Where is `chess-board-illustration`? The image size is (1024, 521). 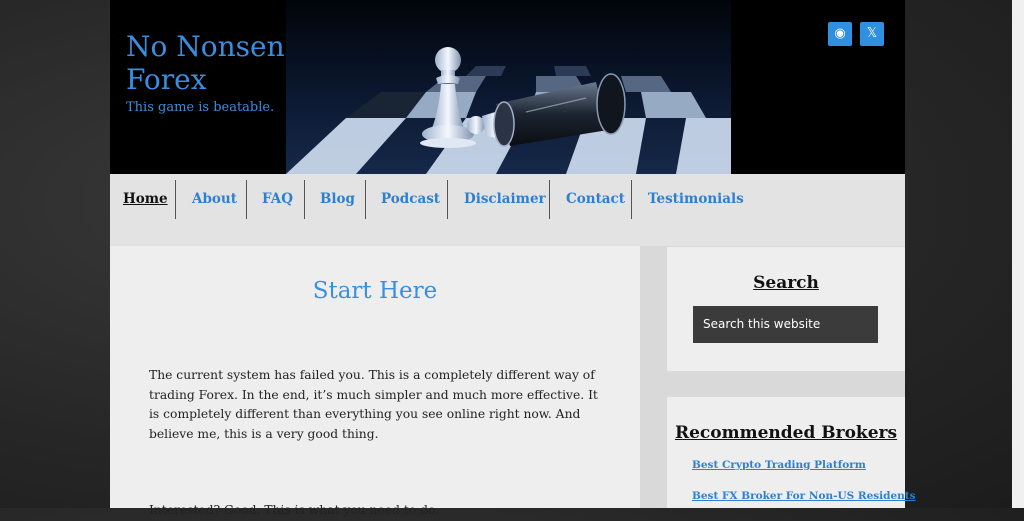 chess-board-illustration is located at coordinates (508, 87).